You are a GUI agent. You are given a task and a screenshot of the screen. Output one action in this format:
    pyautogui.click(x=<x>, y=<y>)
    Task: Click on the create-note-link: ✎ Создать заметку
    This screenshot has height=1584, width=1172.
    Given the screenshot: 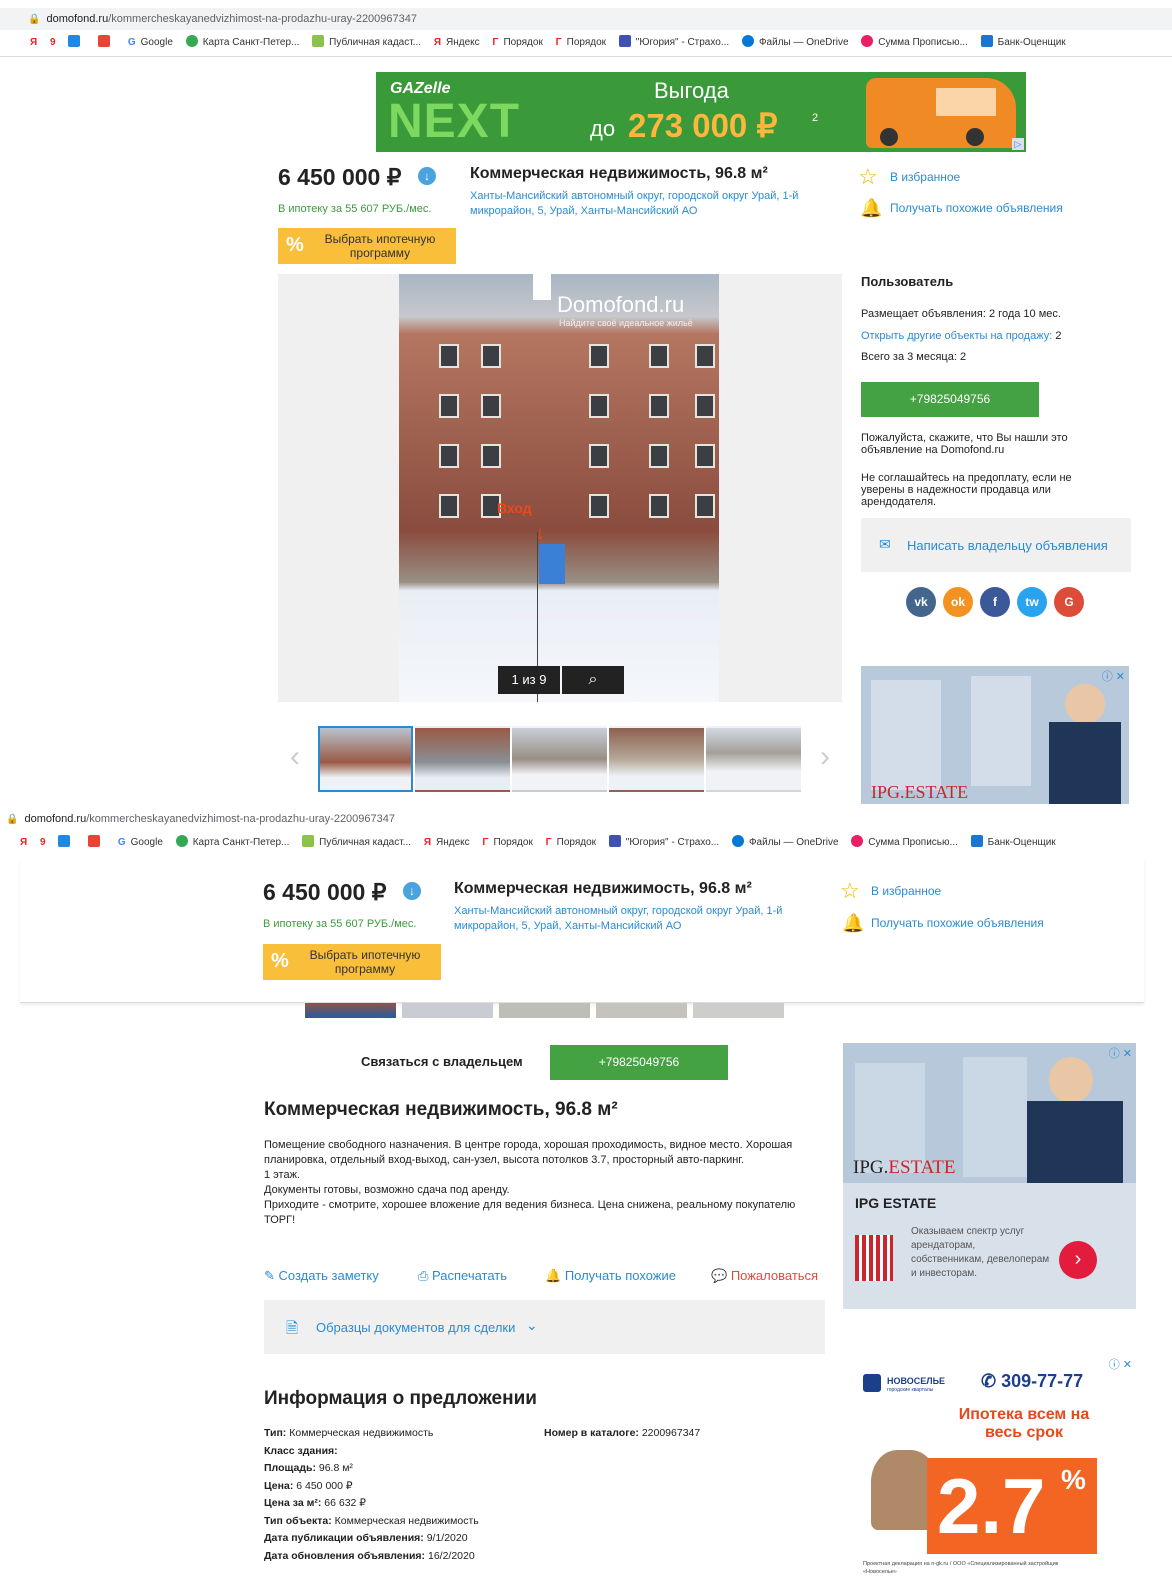 What is the action you would take?
    pyautogui.click(x=321, y=1276)
    